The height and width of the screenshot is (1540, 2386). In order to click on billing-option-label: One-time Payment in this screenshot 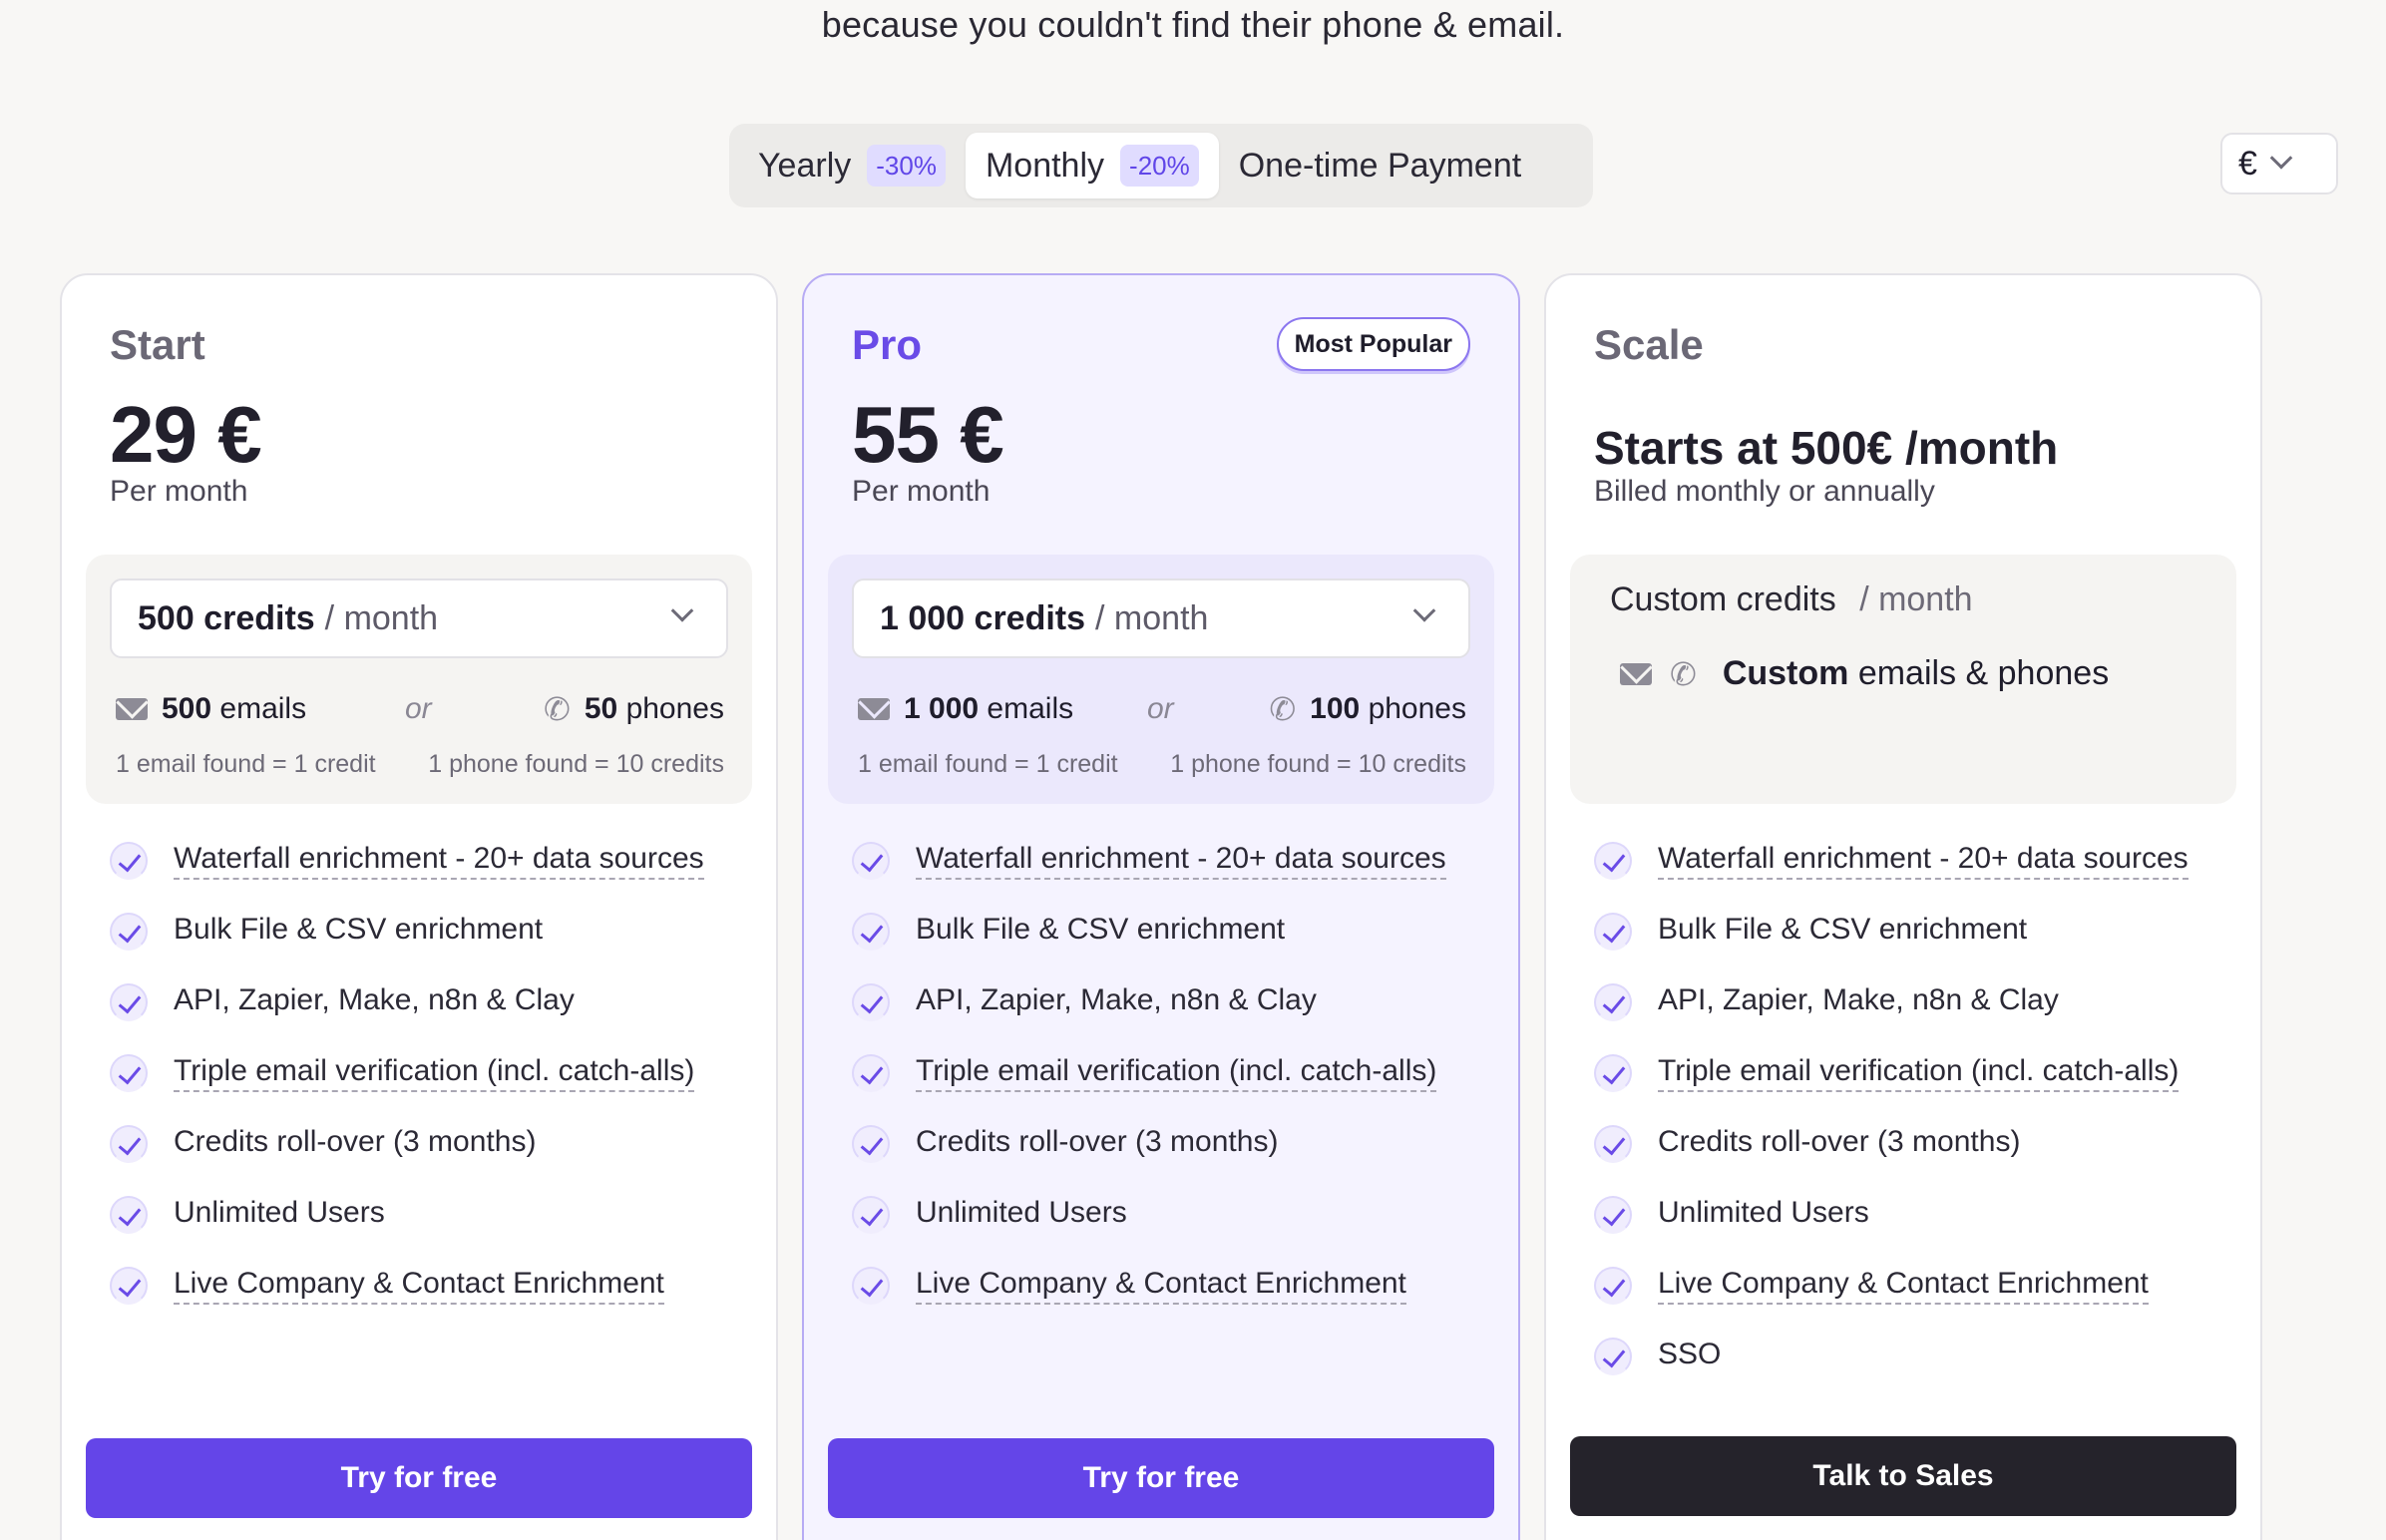, I will do `click(1380, 165)`.